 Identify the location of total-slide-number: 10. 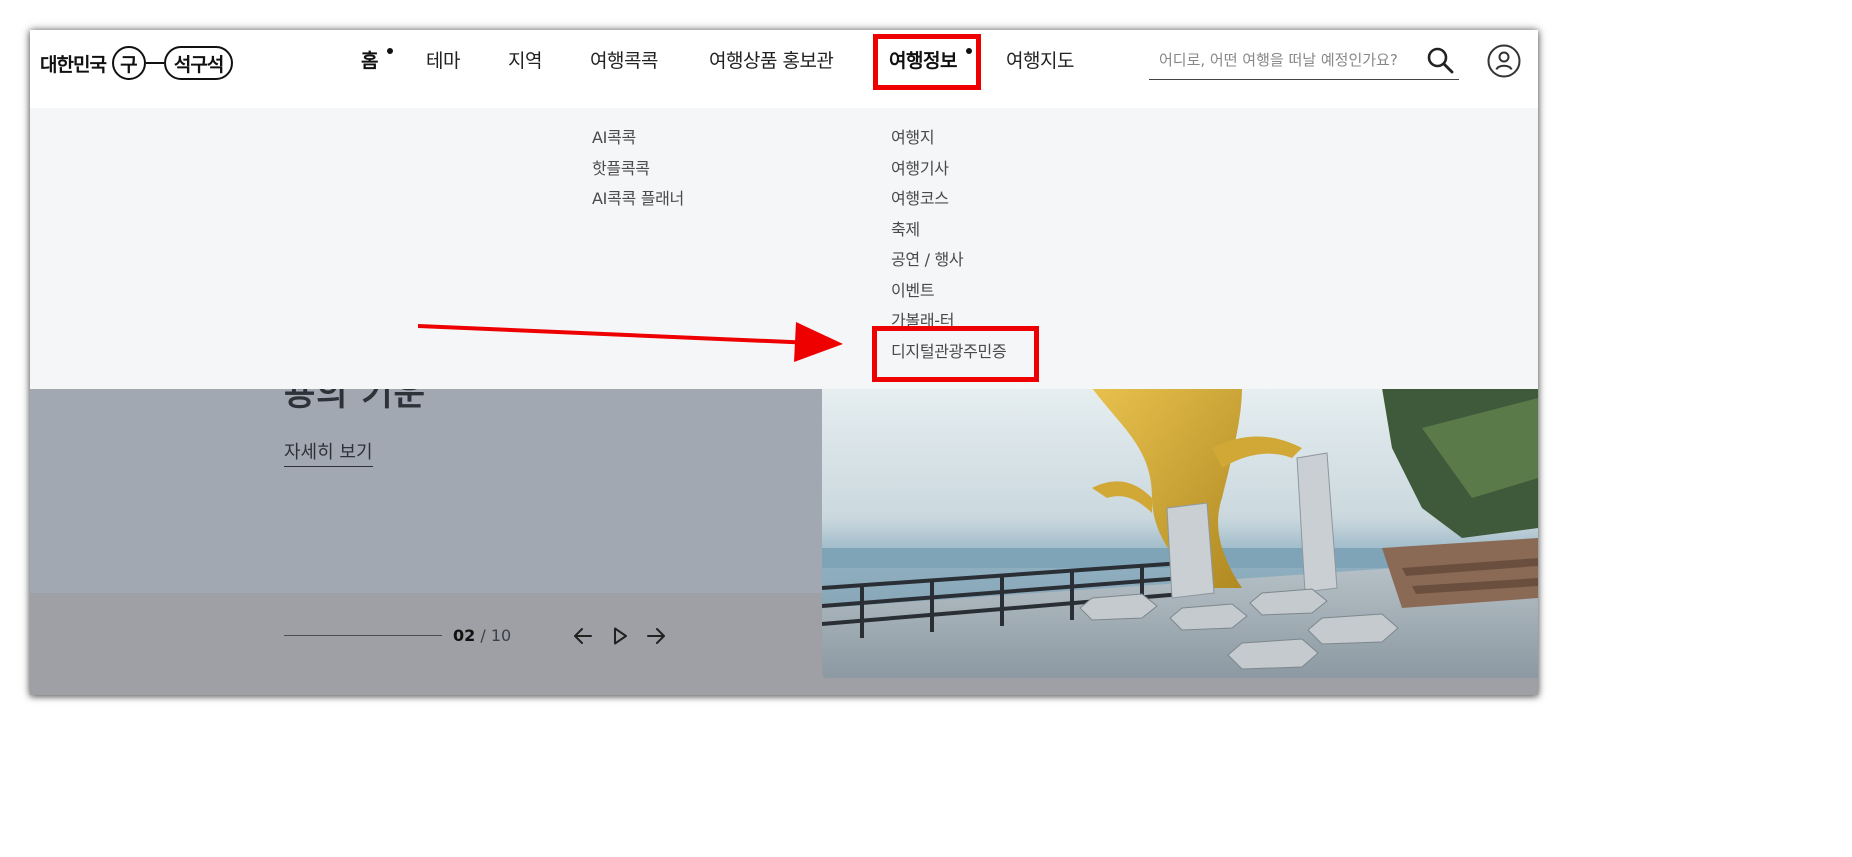
(501, 635).